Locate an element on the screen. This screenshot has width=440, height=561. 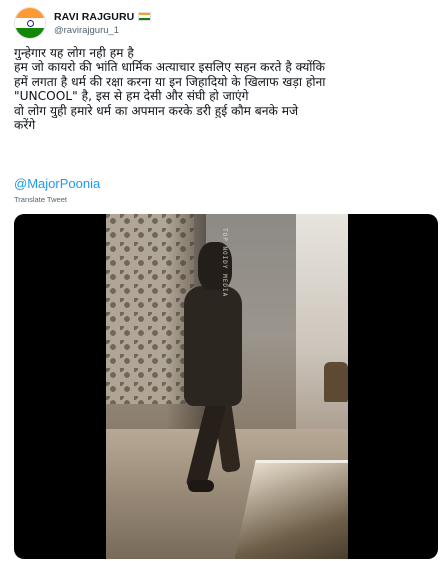
avatar-saffron-band is located at coordinates (30, 13).